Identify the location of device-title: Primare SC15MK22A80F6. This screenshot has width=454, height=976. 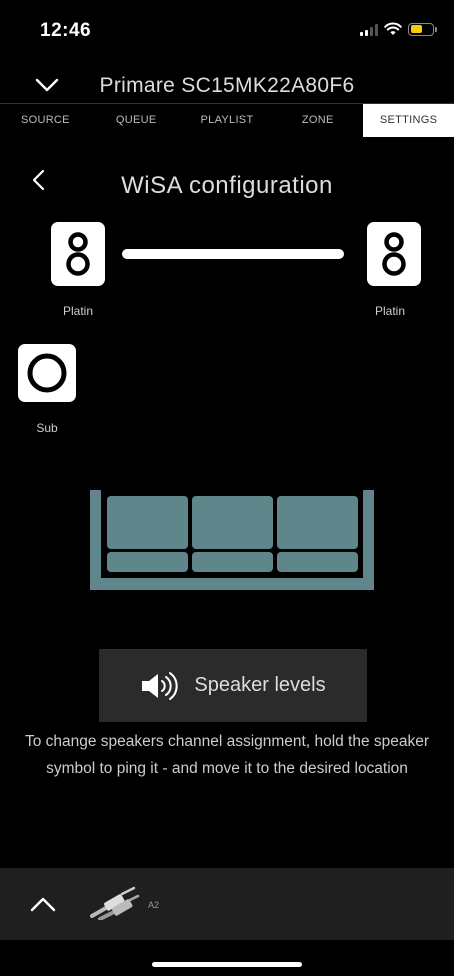
(227, 85).